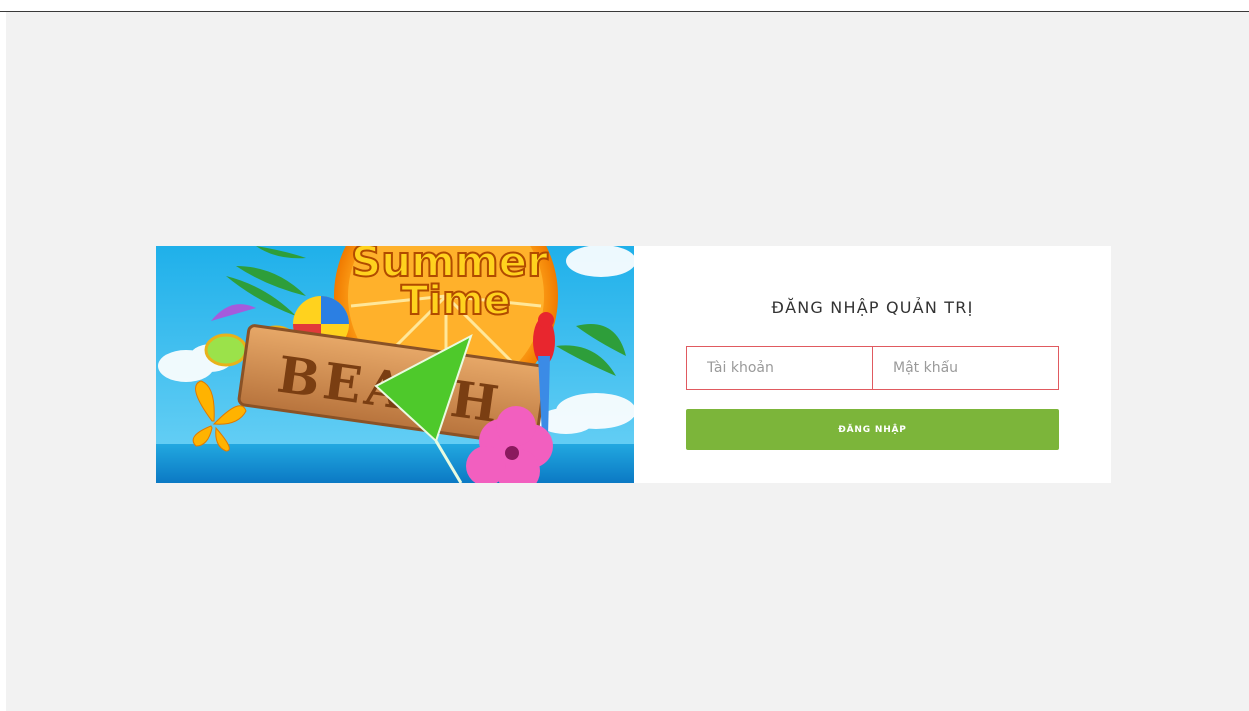 The image size is (1249, 711). I want to click on login-panel: ĐĂNG NHẬP QUẢN TRỊ ĐĂNG NHẬP, so click(872, 364).